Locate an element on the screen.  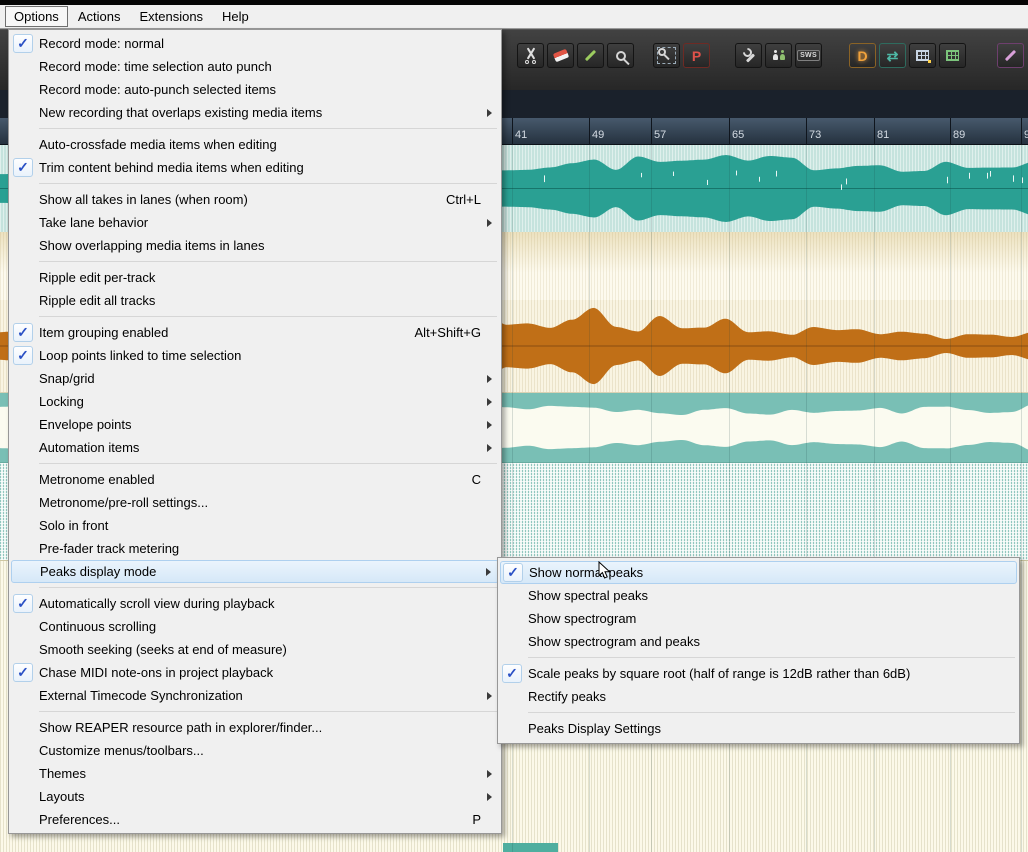
midi-edit-icon is located at coordinates (1010, 55).